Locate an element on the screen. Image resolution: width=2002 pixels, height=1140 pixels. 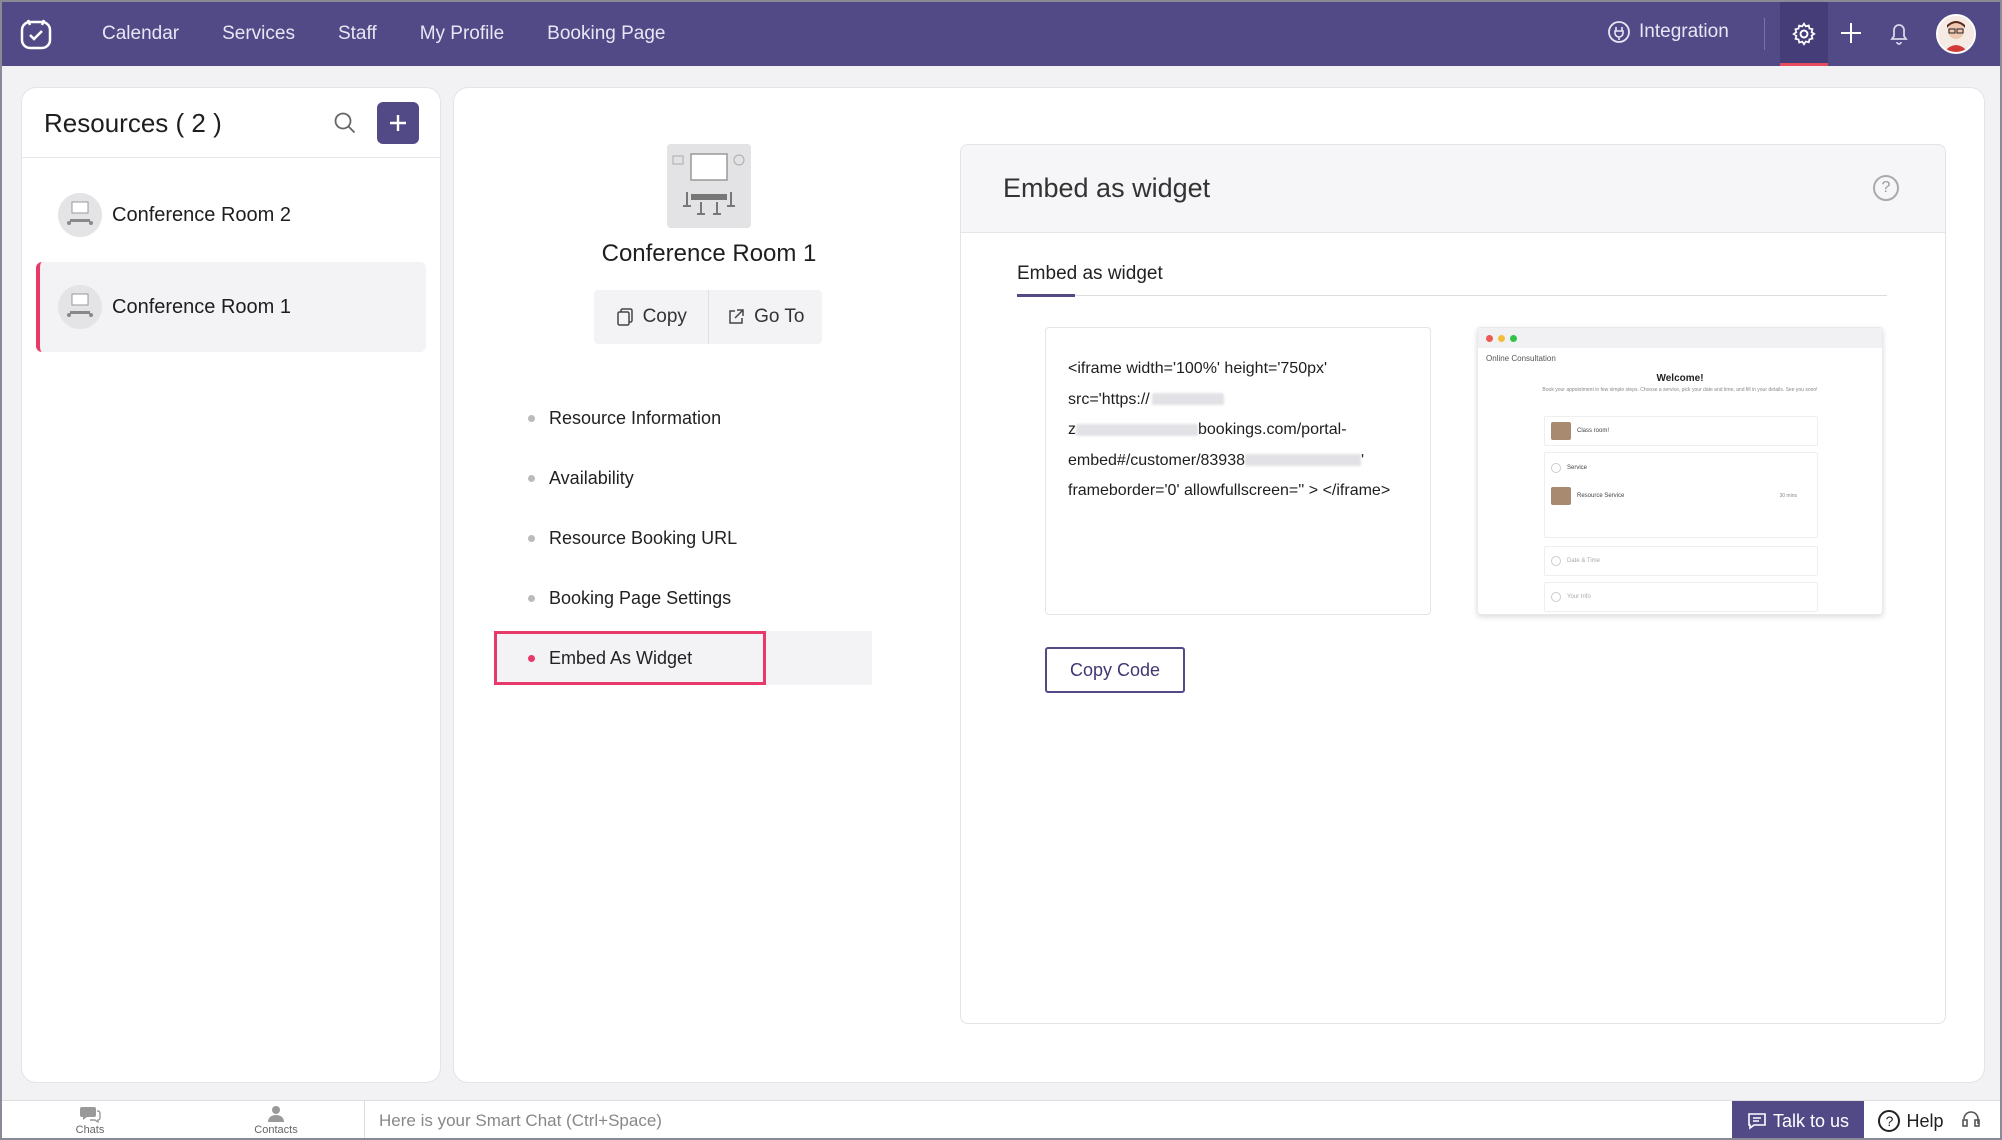
help-button: ? Help is located at coordinates (1911, 1119).